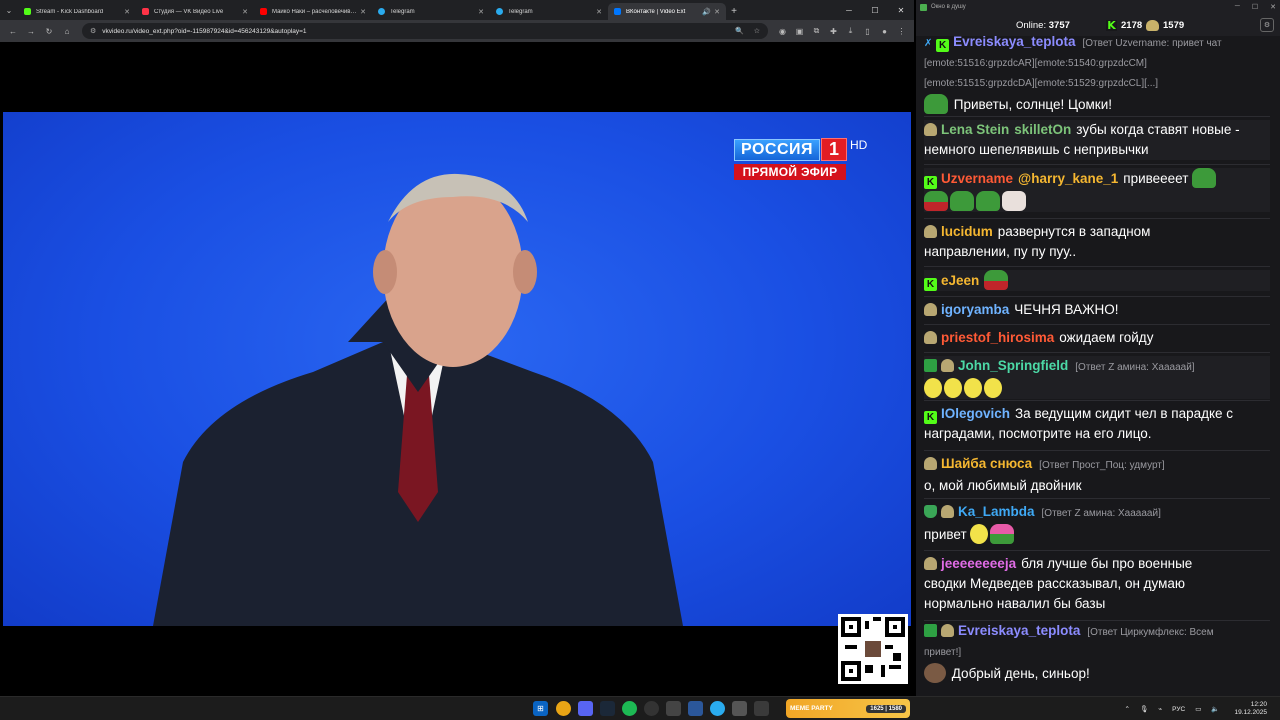  What do you see at coordinates (540, 708) in the screenshot?
I see `start-menu-icon: ⊞` at bounding box center [540, 708].